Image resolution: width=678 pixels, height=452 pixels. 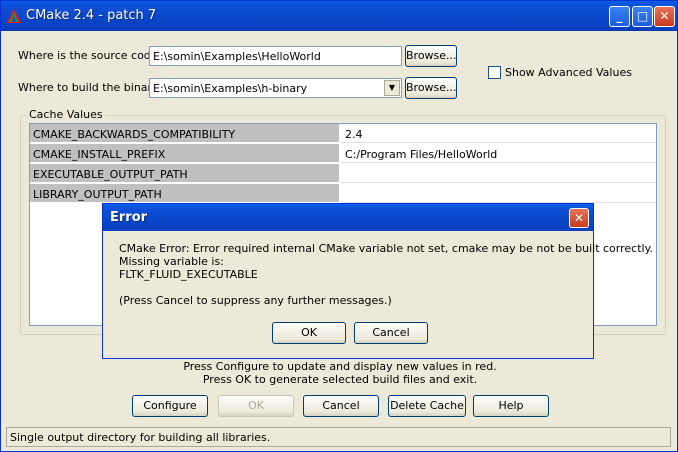 What do you see at coordinates (230, 88) in the screenshot?
I see `build-path-value: E:\somin\Examples\h-binary` at bounding box center [230, 88].